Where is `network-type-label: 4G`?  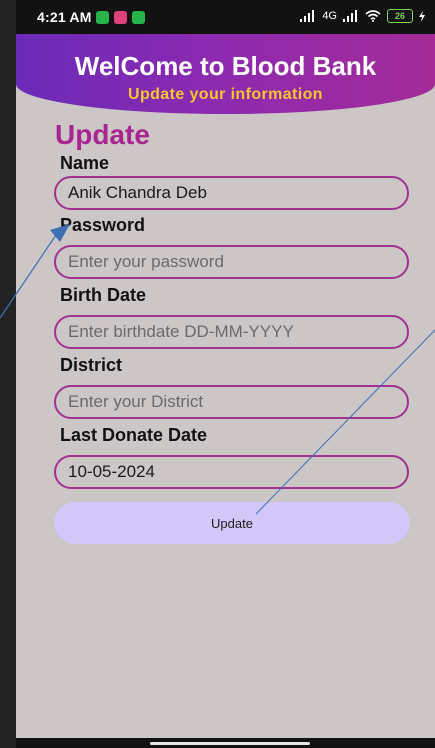 network-type-label: 4G is located at coordinates (329, 16).